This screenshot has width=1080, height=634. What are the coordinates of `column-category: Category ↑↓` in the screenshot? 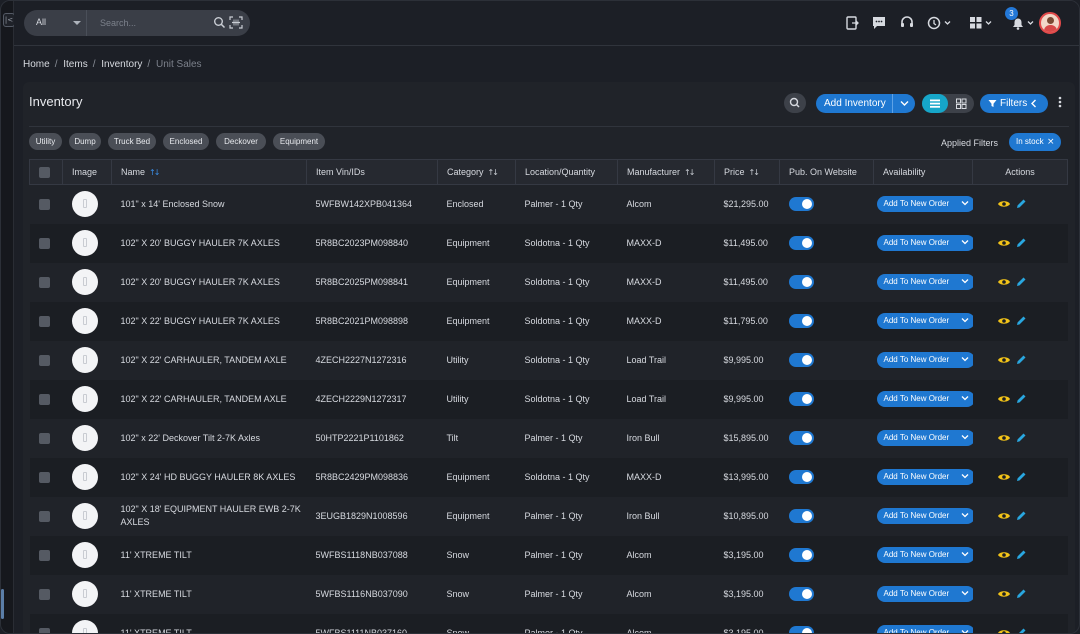 It's located at (476, 172).